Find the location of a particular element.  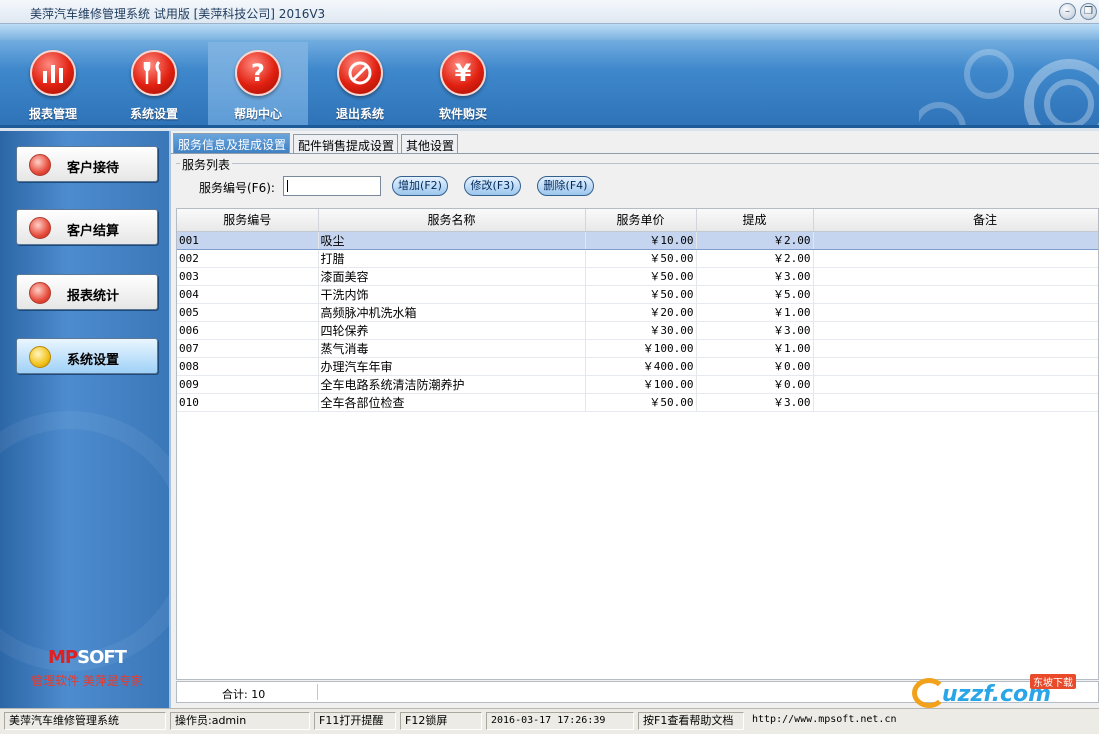

cell-name: 蒸气消毒 is located at coordinates (452, 348).